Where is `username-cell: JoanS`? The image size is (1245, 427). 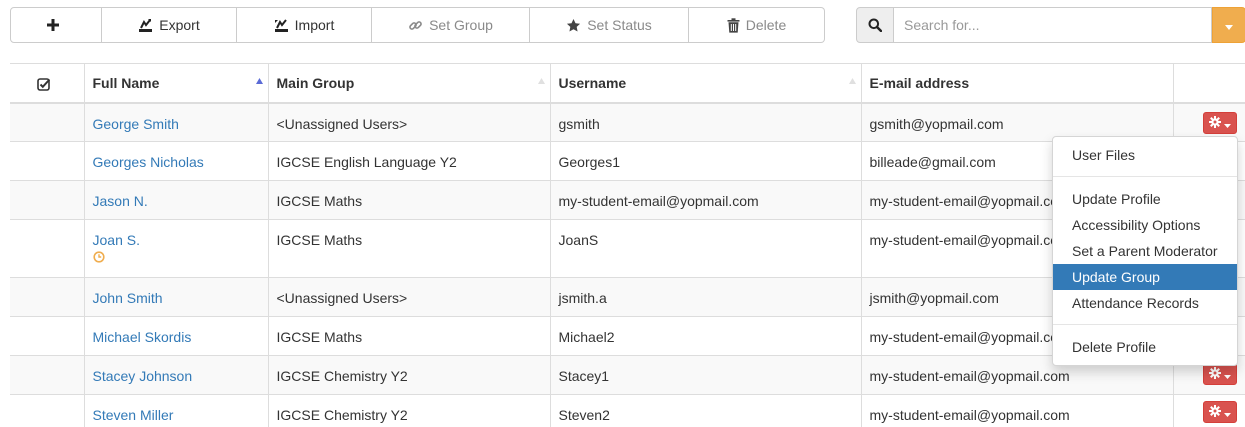
username-cell: JoanS is located at coordinates (706, 248).